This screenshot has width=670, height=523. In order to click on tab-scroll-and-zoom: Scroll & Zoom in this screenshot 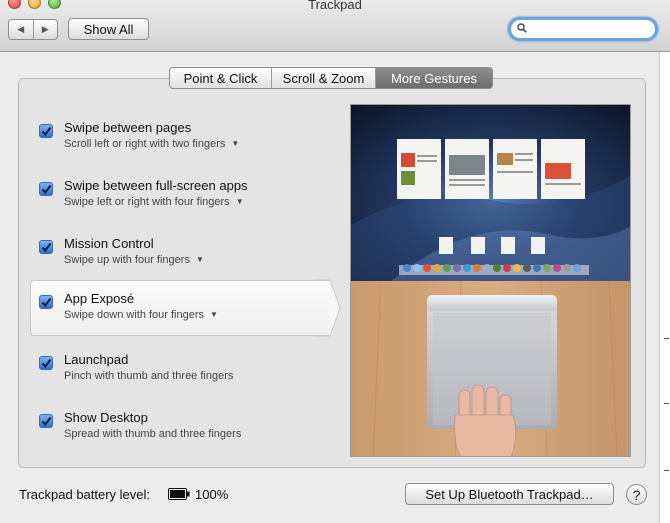, I will do `click(324, 78)`.